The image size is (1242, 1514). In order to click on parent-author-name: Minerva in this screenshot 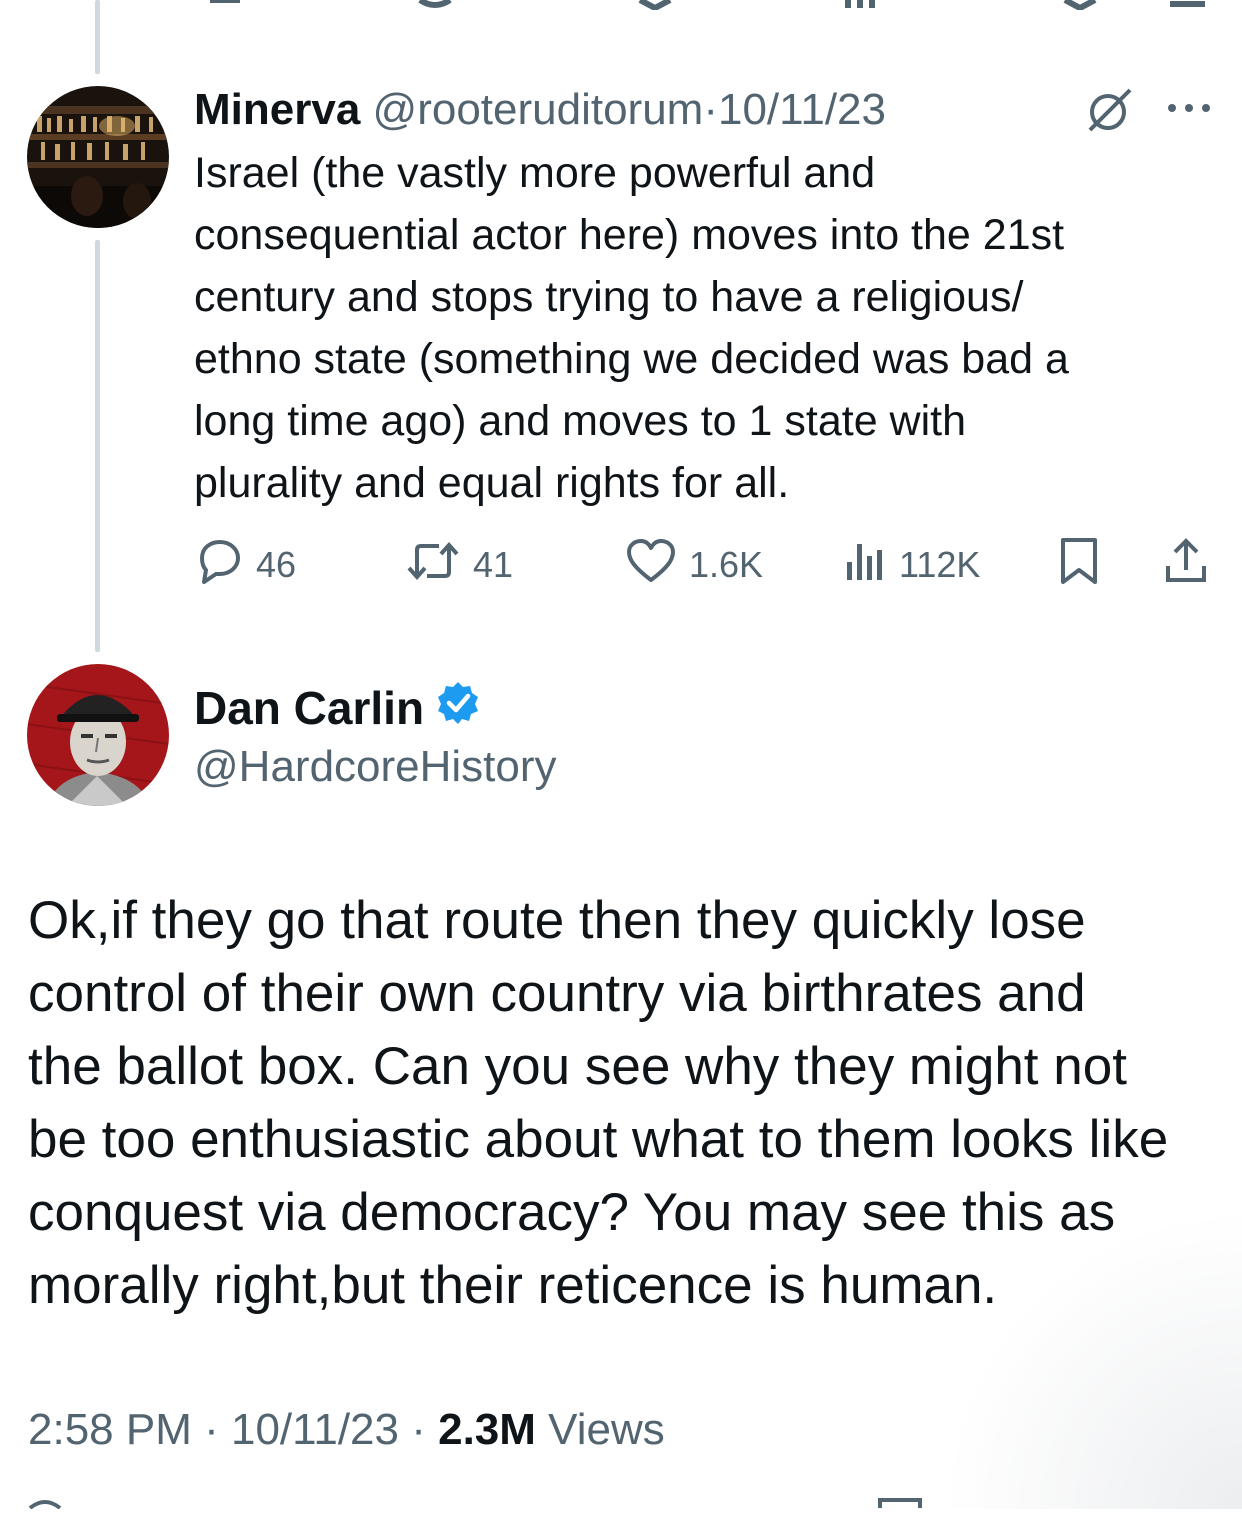, I will do `click(277, 109)`.